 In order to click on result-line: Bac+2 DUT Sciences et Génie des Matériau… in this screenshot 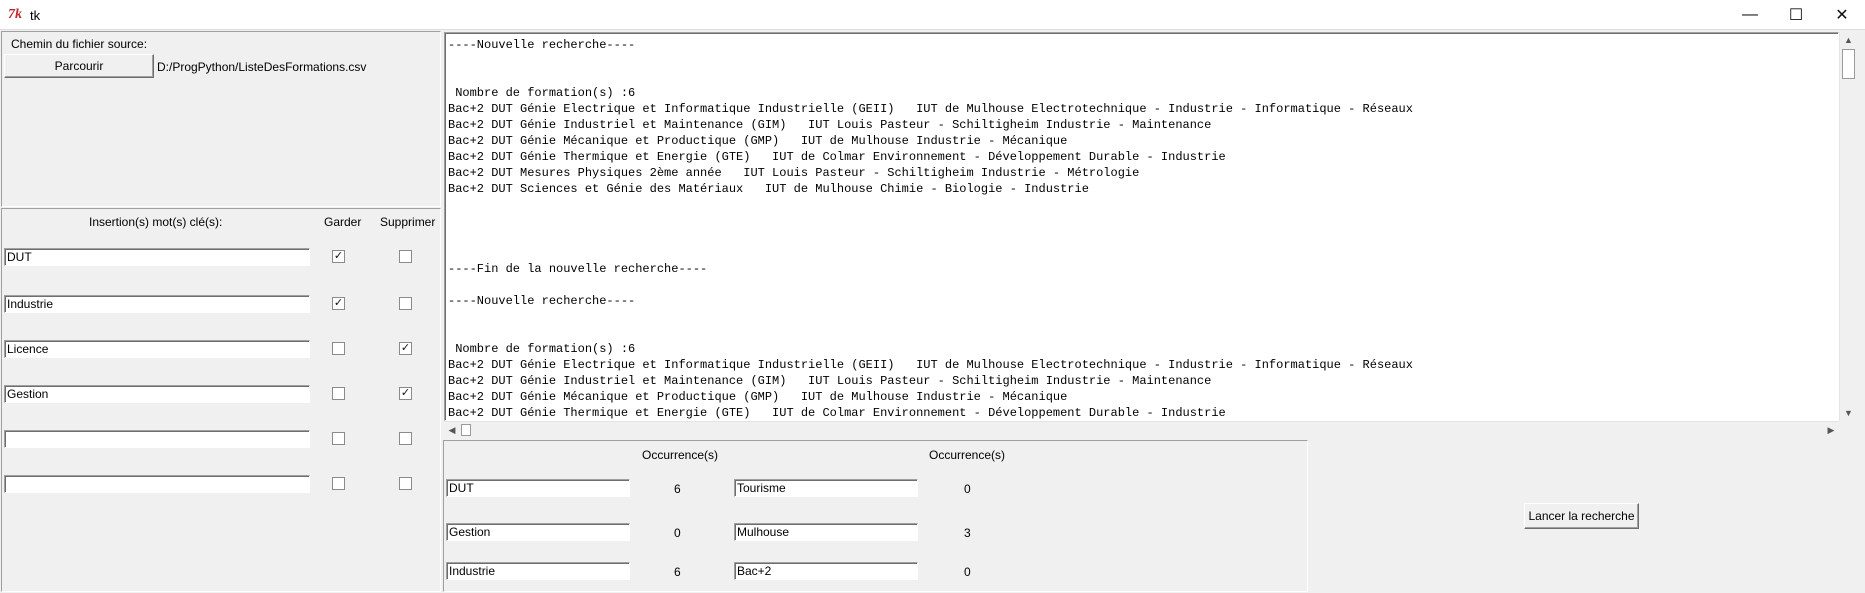, I will do `click(768, 189)`.